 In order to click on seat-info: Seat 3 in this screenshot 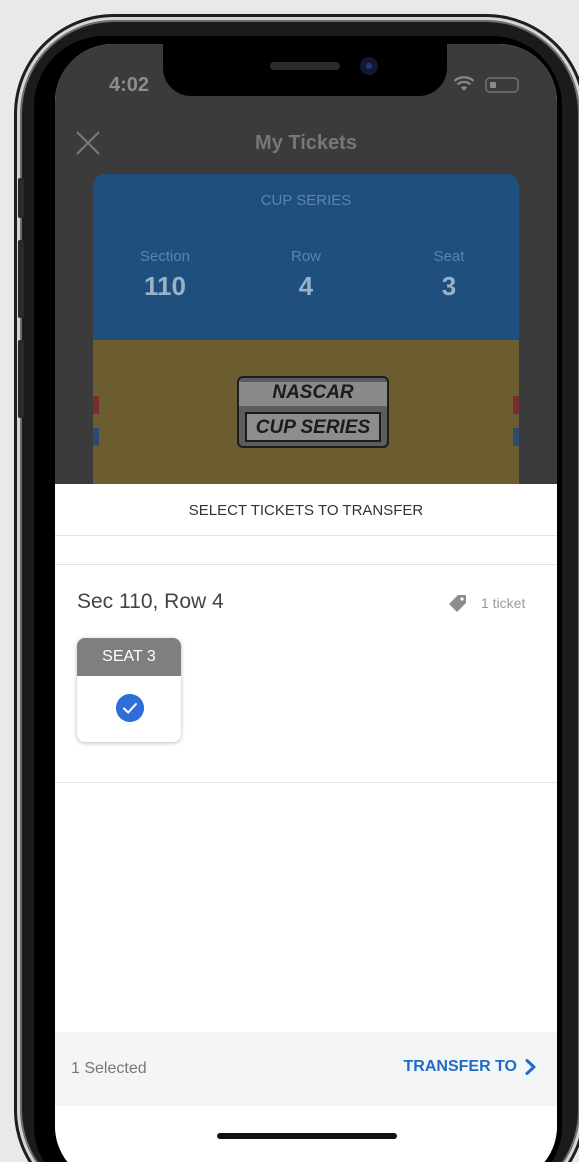, I will do `click(449, 275)`.